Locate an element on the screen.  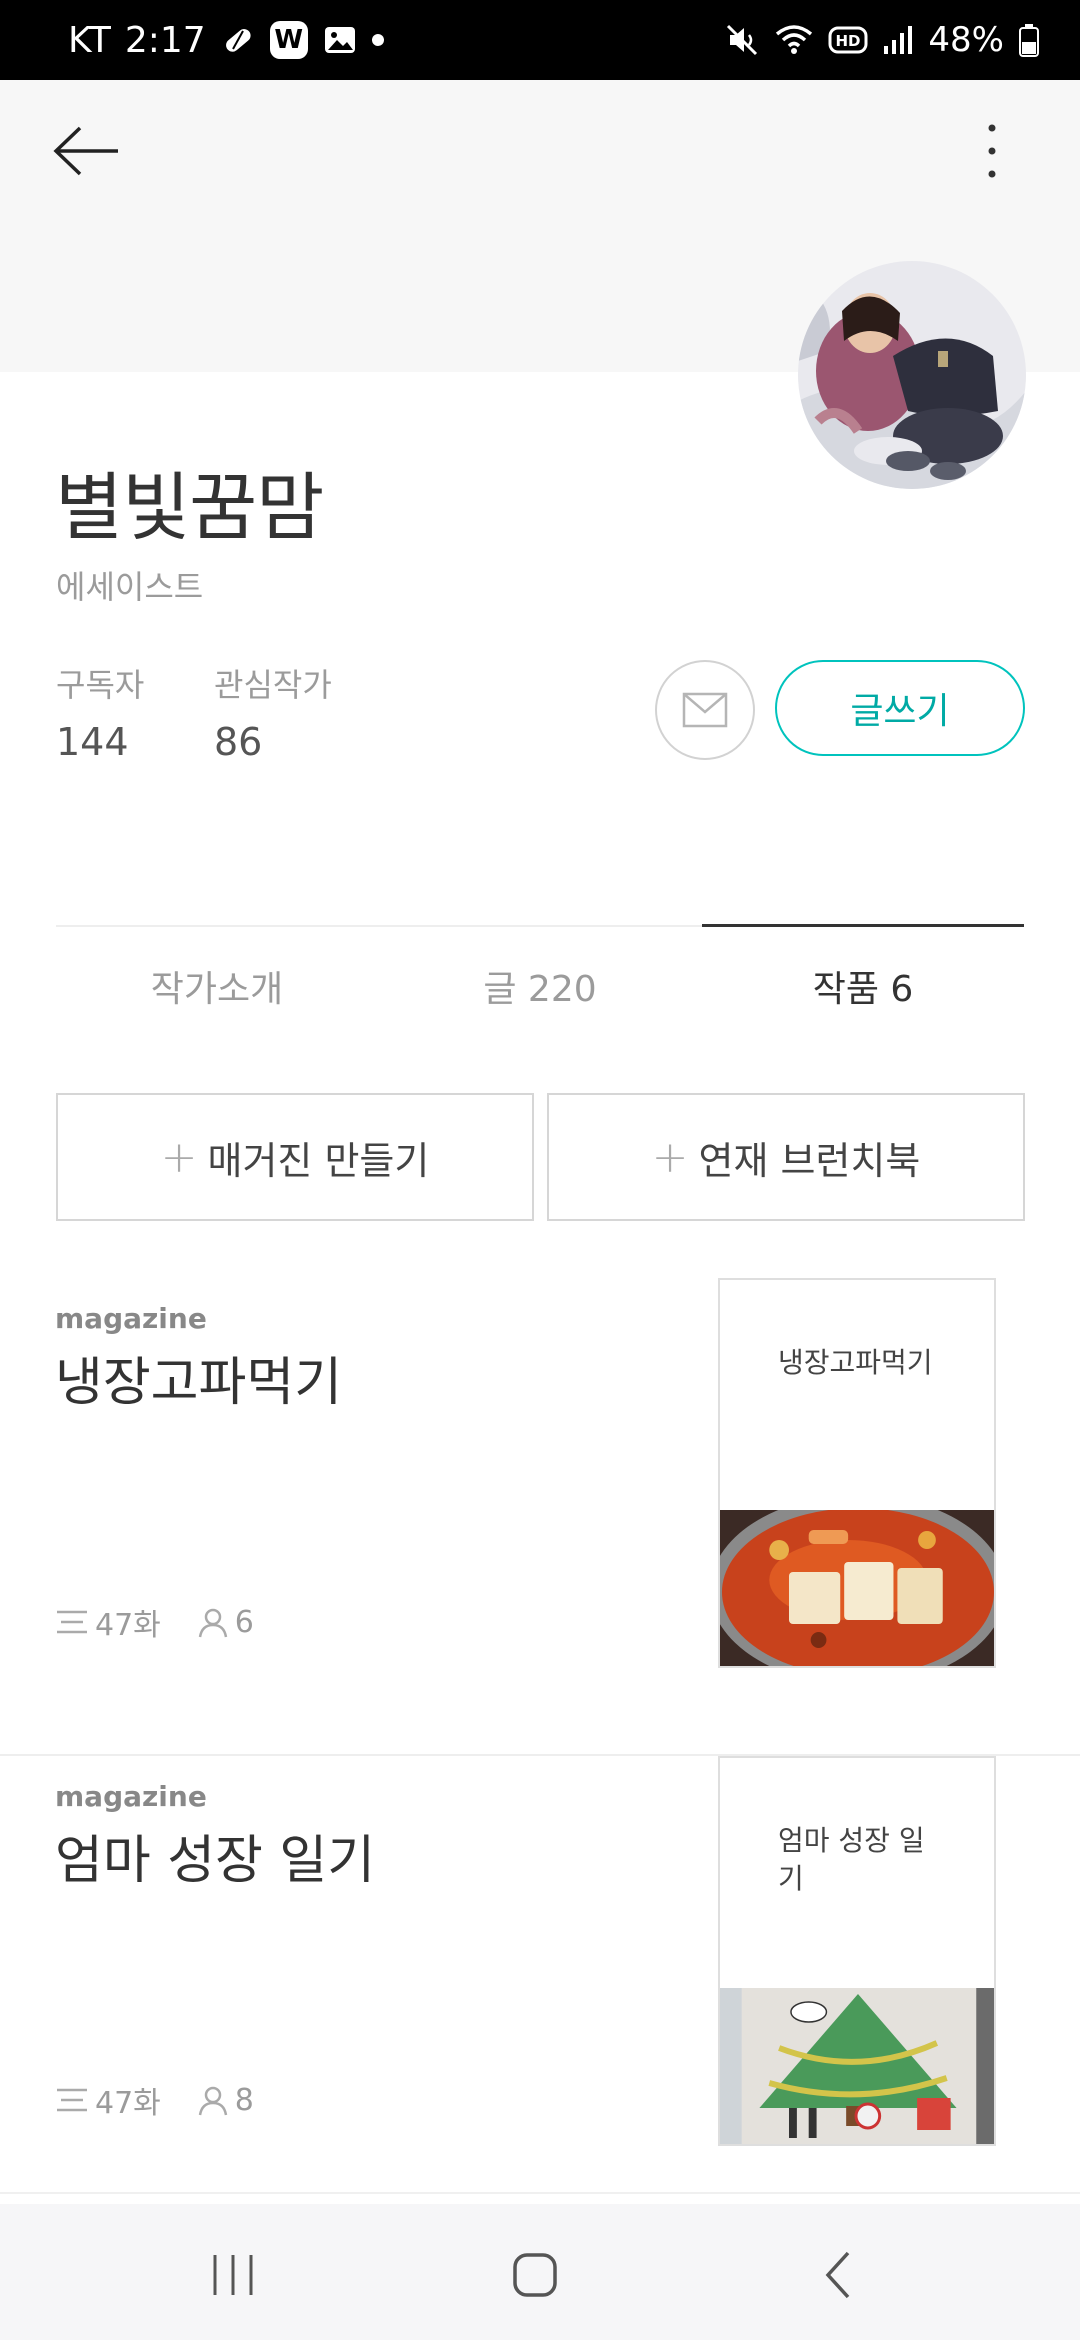
subscribers-meta: 8 is located at coordinates (225, 2100).